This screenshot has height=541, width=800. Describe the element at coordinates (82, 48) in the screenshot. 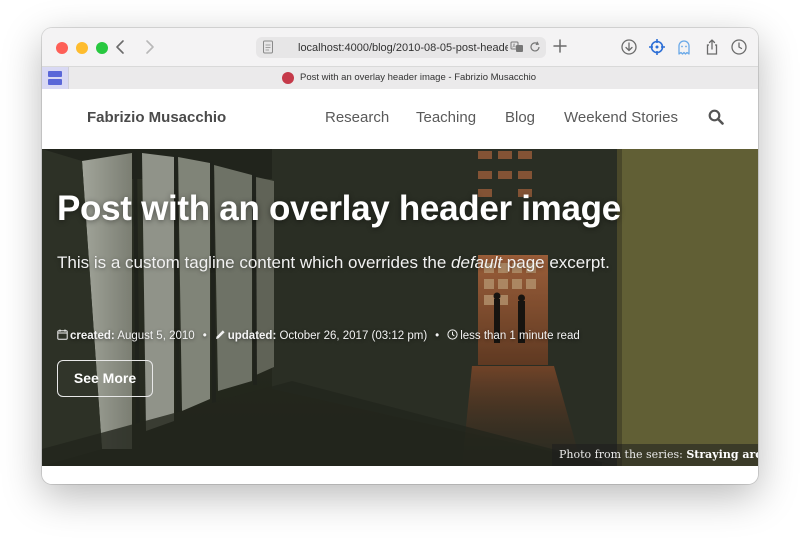

I see `minimize-window-button` at that location.